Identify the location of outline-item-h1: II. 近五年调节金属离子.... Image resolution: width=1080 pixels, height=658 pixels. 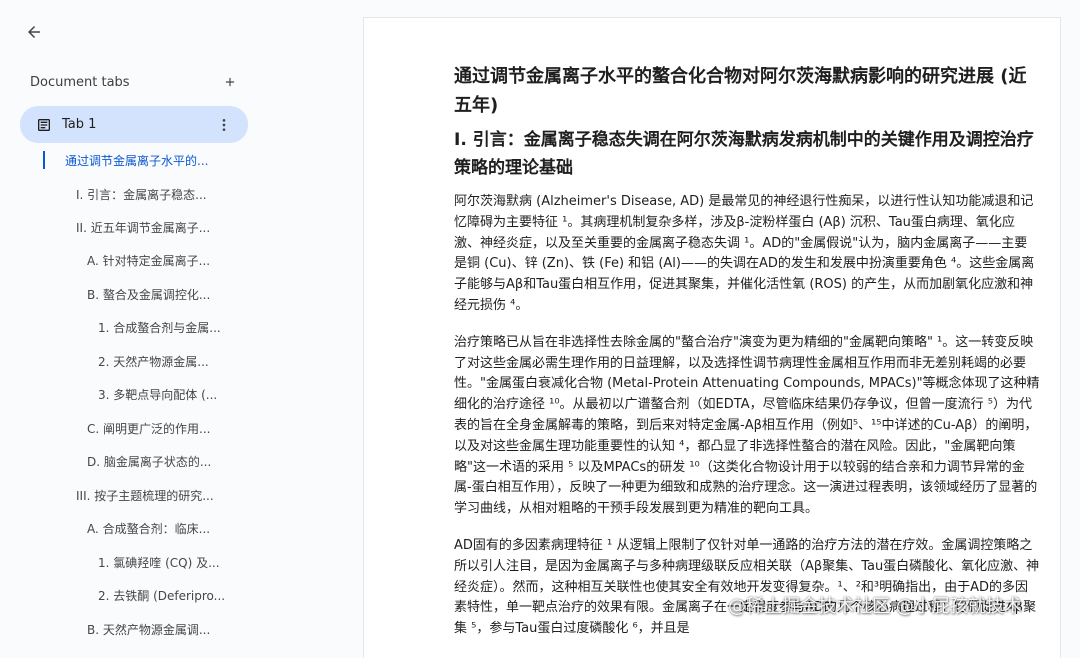
(143, 227).